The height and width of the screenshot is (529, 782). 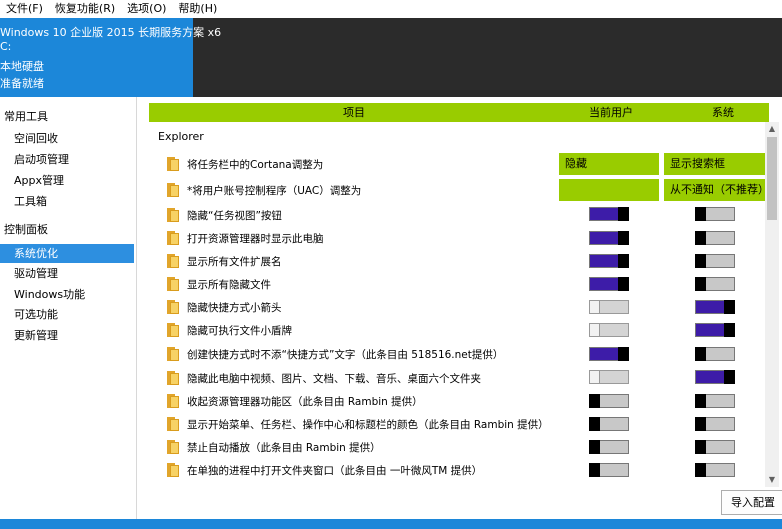 What do you see at coordinates (67, 138) in the screenshot?
I see `sidebar-item-space-reclaim: 空间回收` at bounding box center [67, 138].